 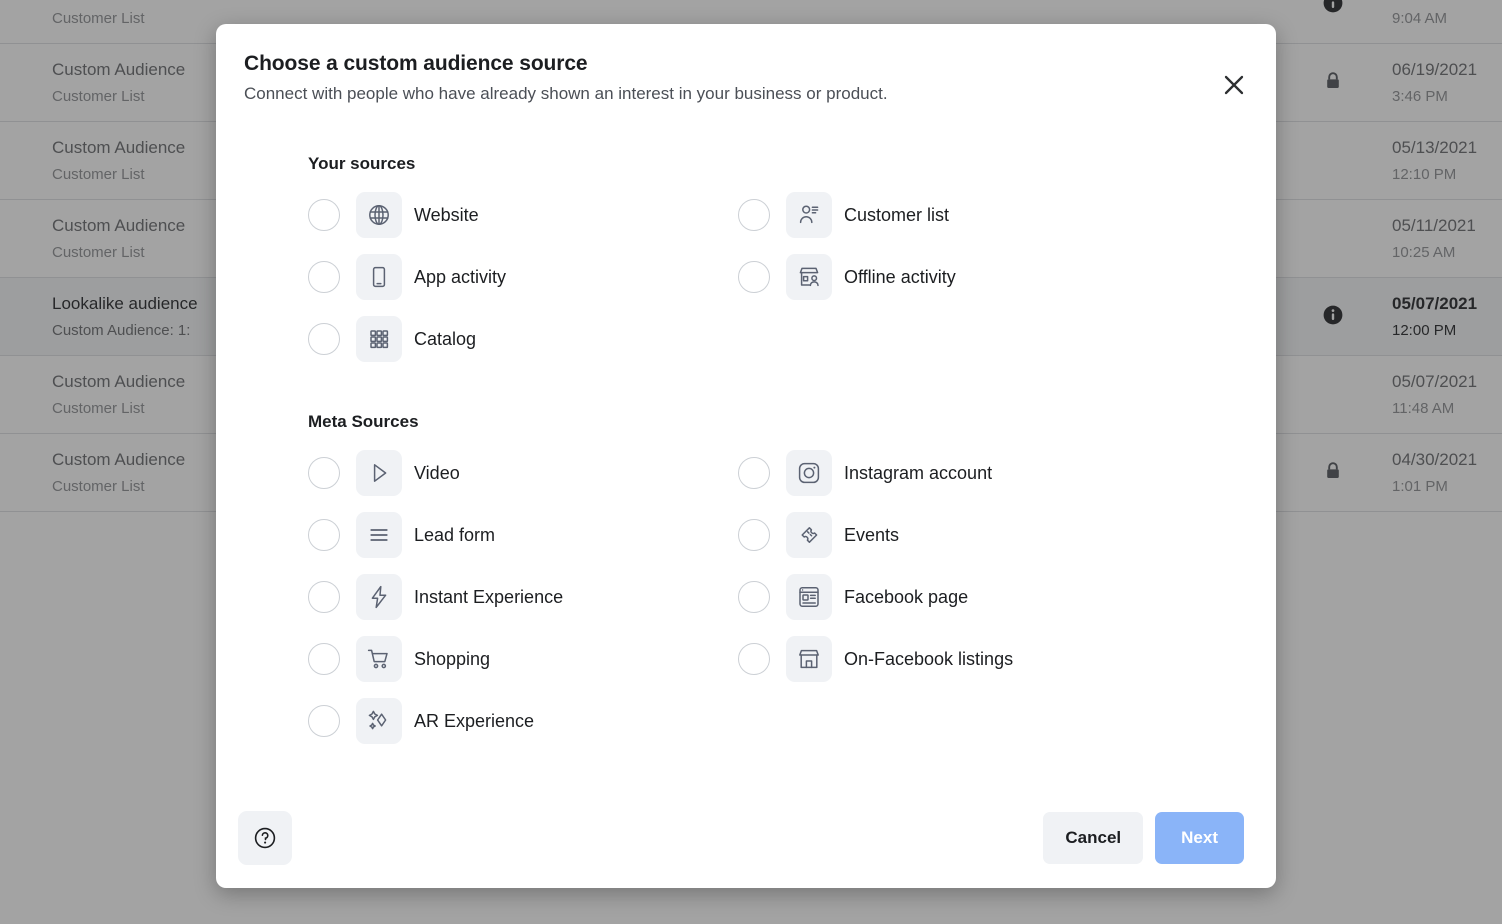 I want to click on source-option-label: Video, so click(x=437, y=472).